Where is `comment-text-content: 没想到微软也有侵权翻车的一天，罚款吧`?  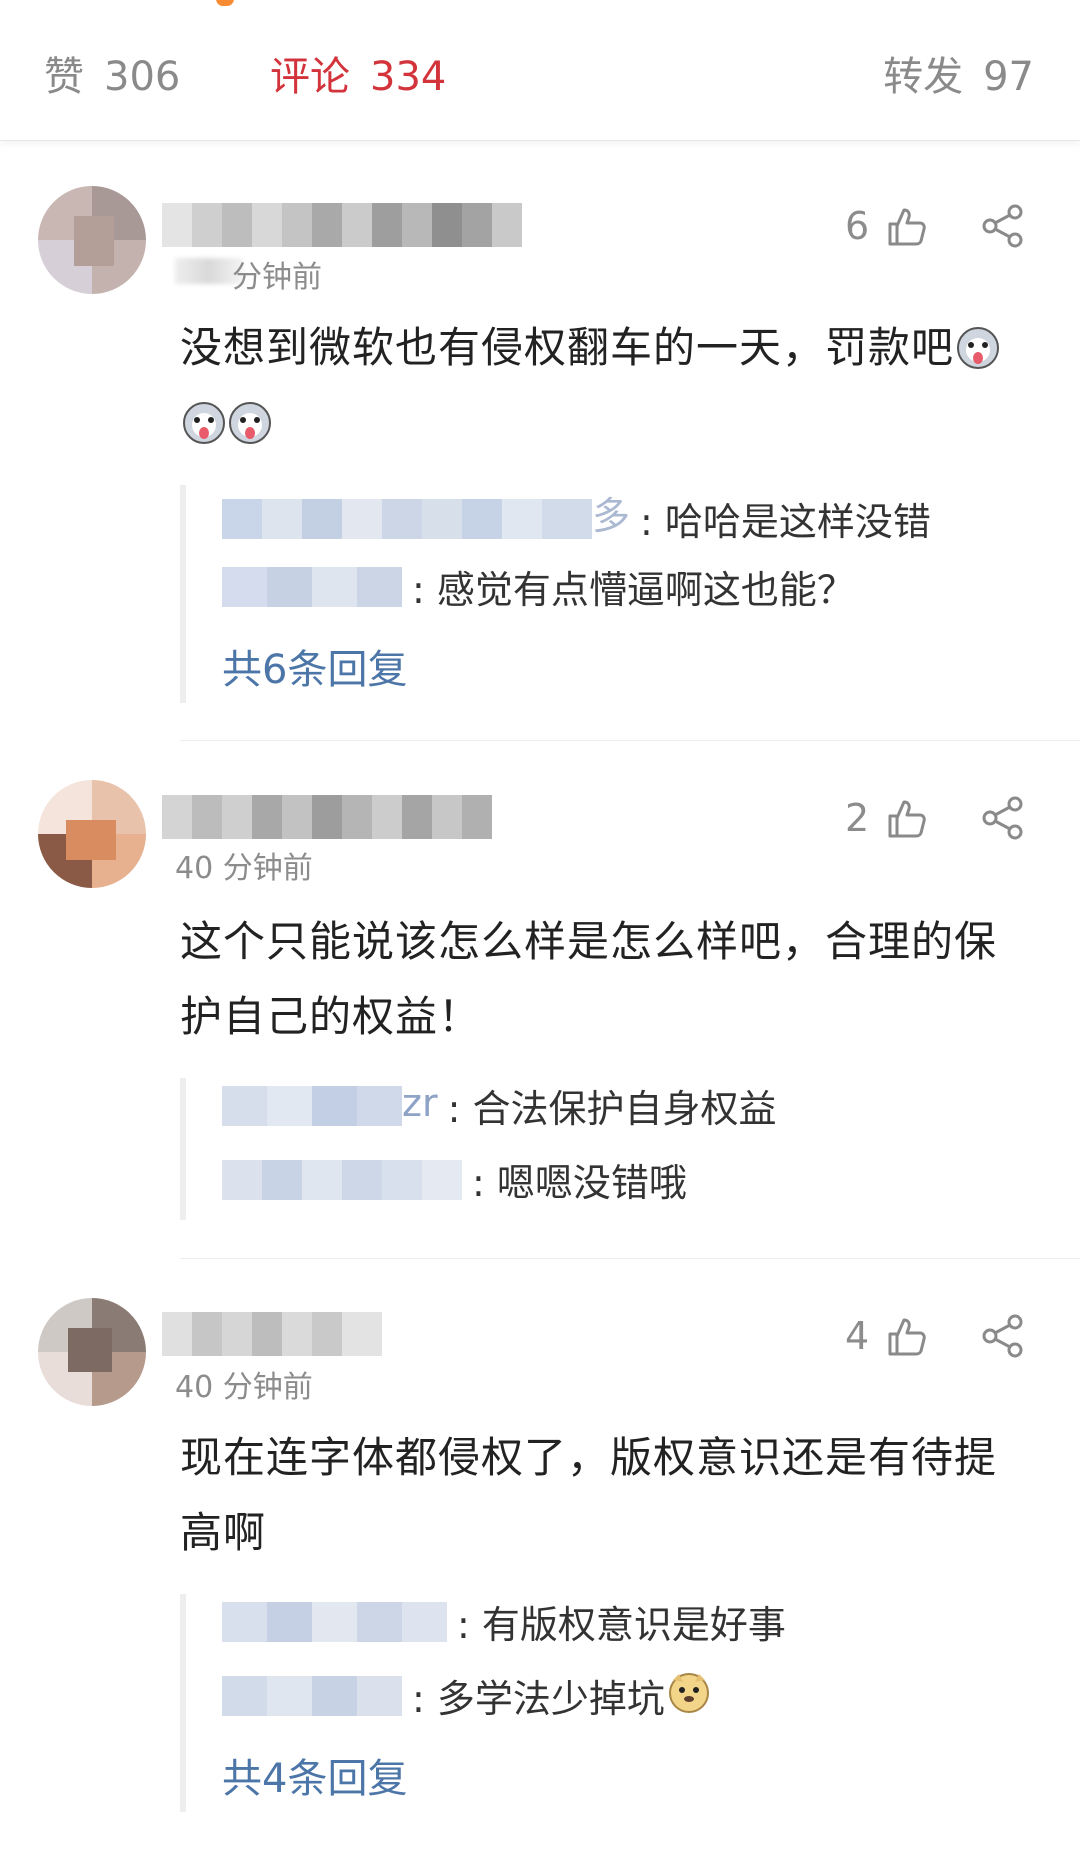
comment-text-content: 没想到微软也有侵权翻车的一天，罚款吧 is located at coordinates (567, 347).